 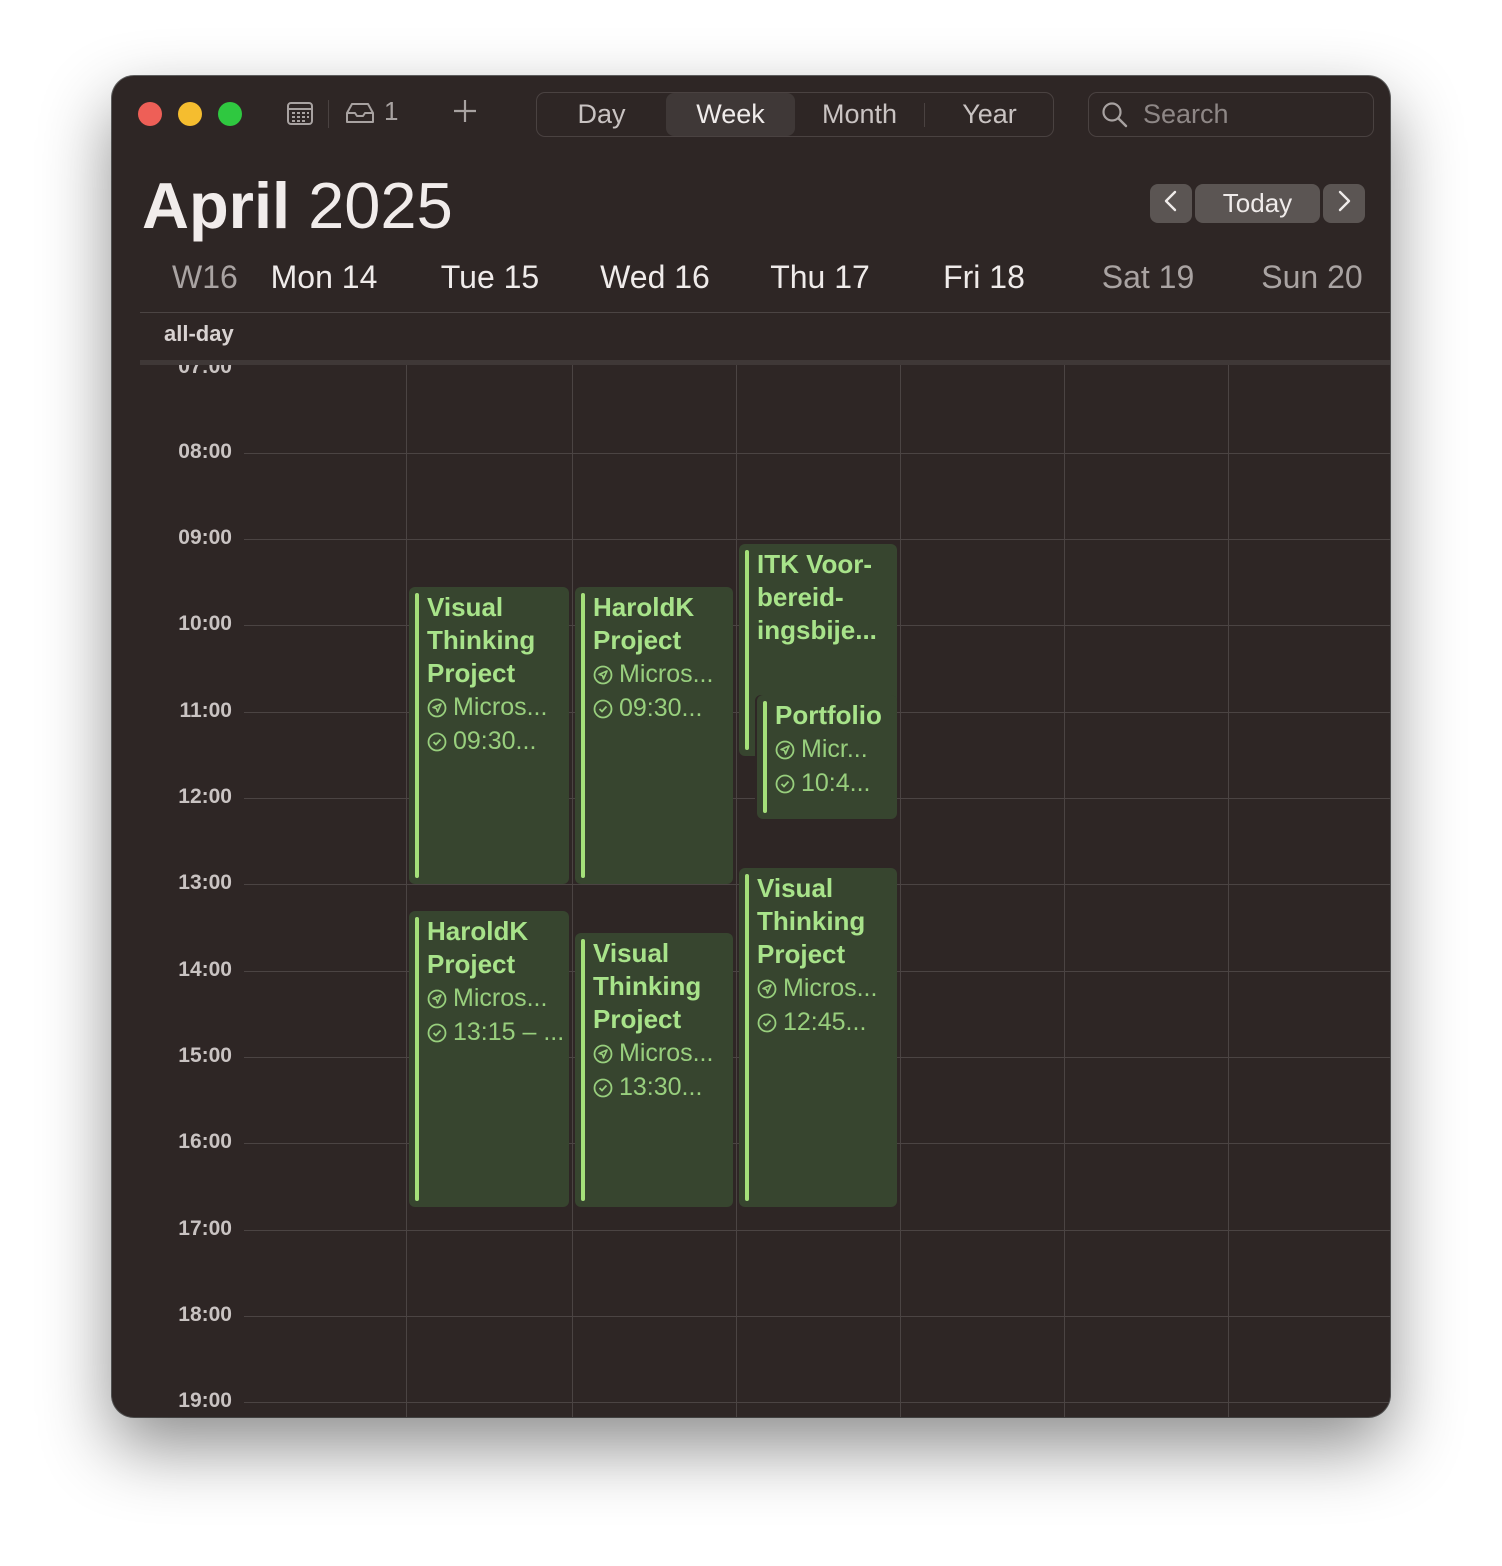 I want to click on day-view-tab: Day, so click(x=601, y=114).